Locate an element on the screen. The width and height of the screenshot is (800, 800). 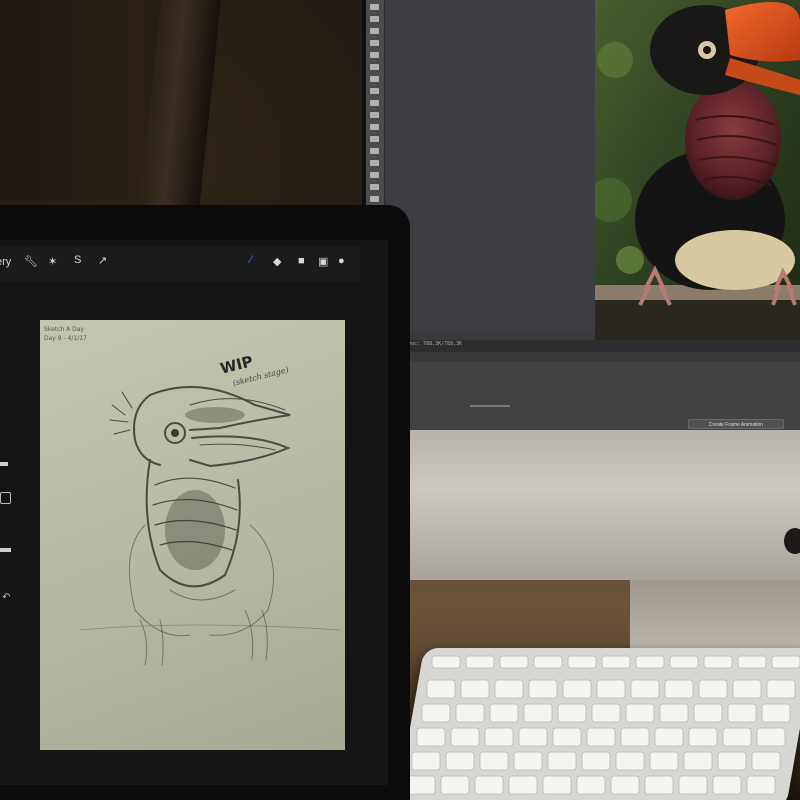
timeline-zoom-slider is located at coordinates (490, 406).